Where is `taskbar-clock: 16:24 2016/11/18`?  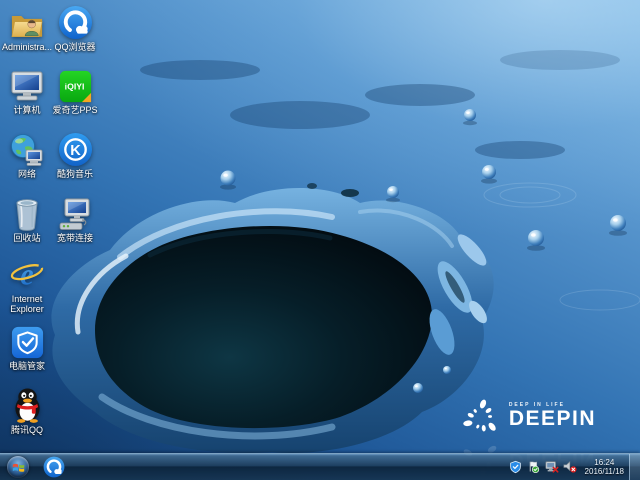 taskbar-clock: 16:24 2016/11/18 is located at coordinates (604, 467).